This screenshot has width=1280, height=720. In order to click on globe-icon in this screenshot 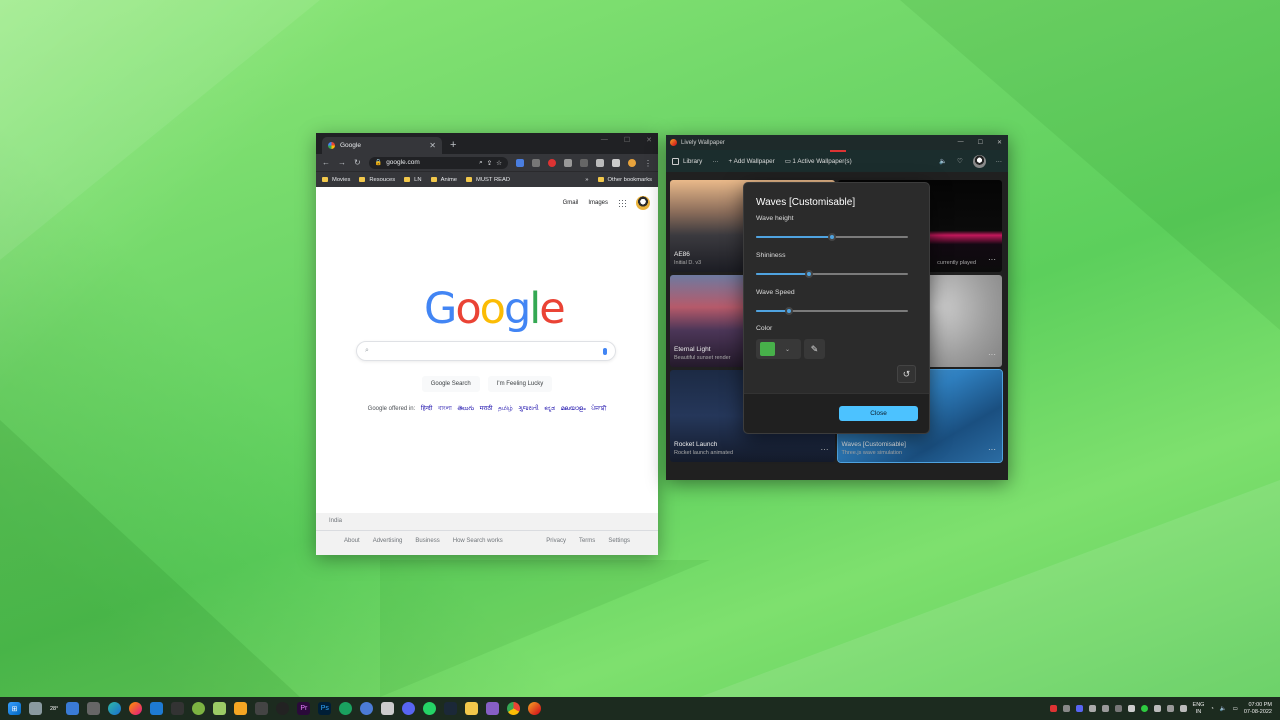, I will do `click(367, 708)`.